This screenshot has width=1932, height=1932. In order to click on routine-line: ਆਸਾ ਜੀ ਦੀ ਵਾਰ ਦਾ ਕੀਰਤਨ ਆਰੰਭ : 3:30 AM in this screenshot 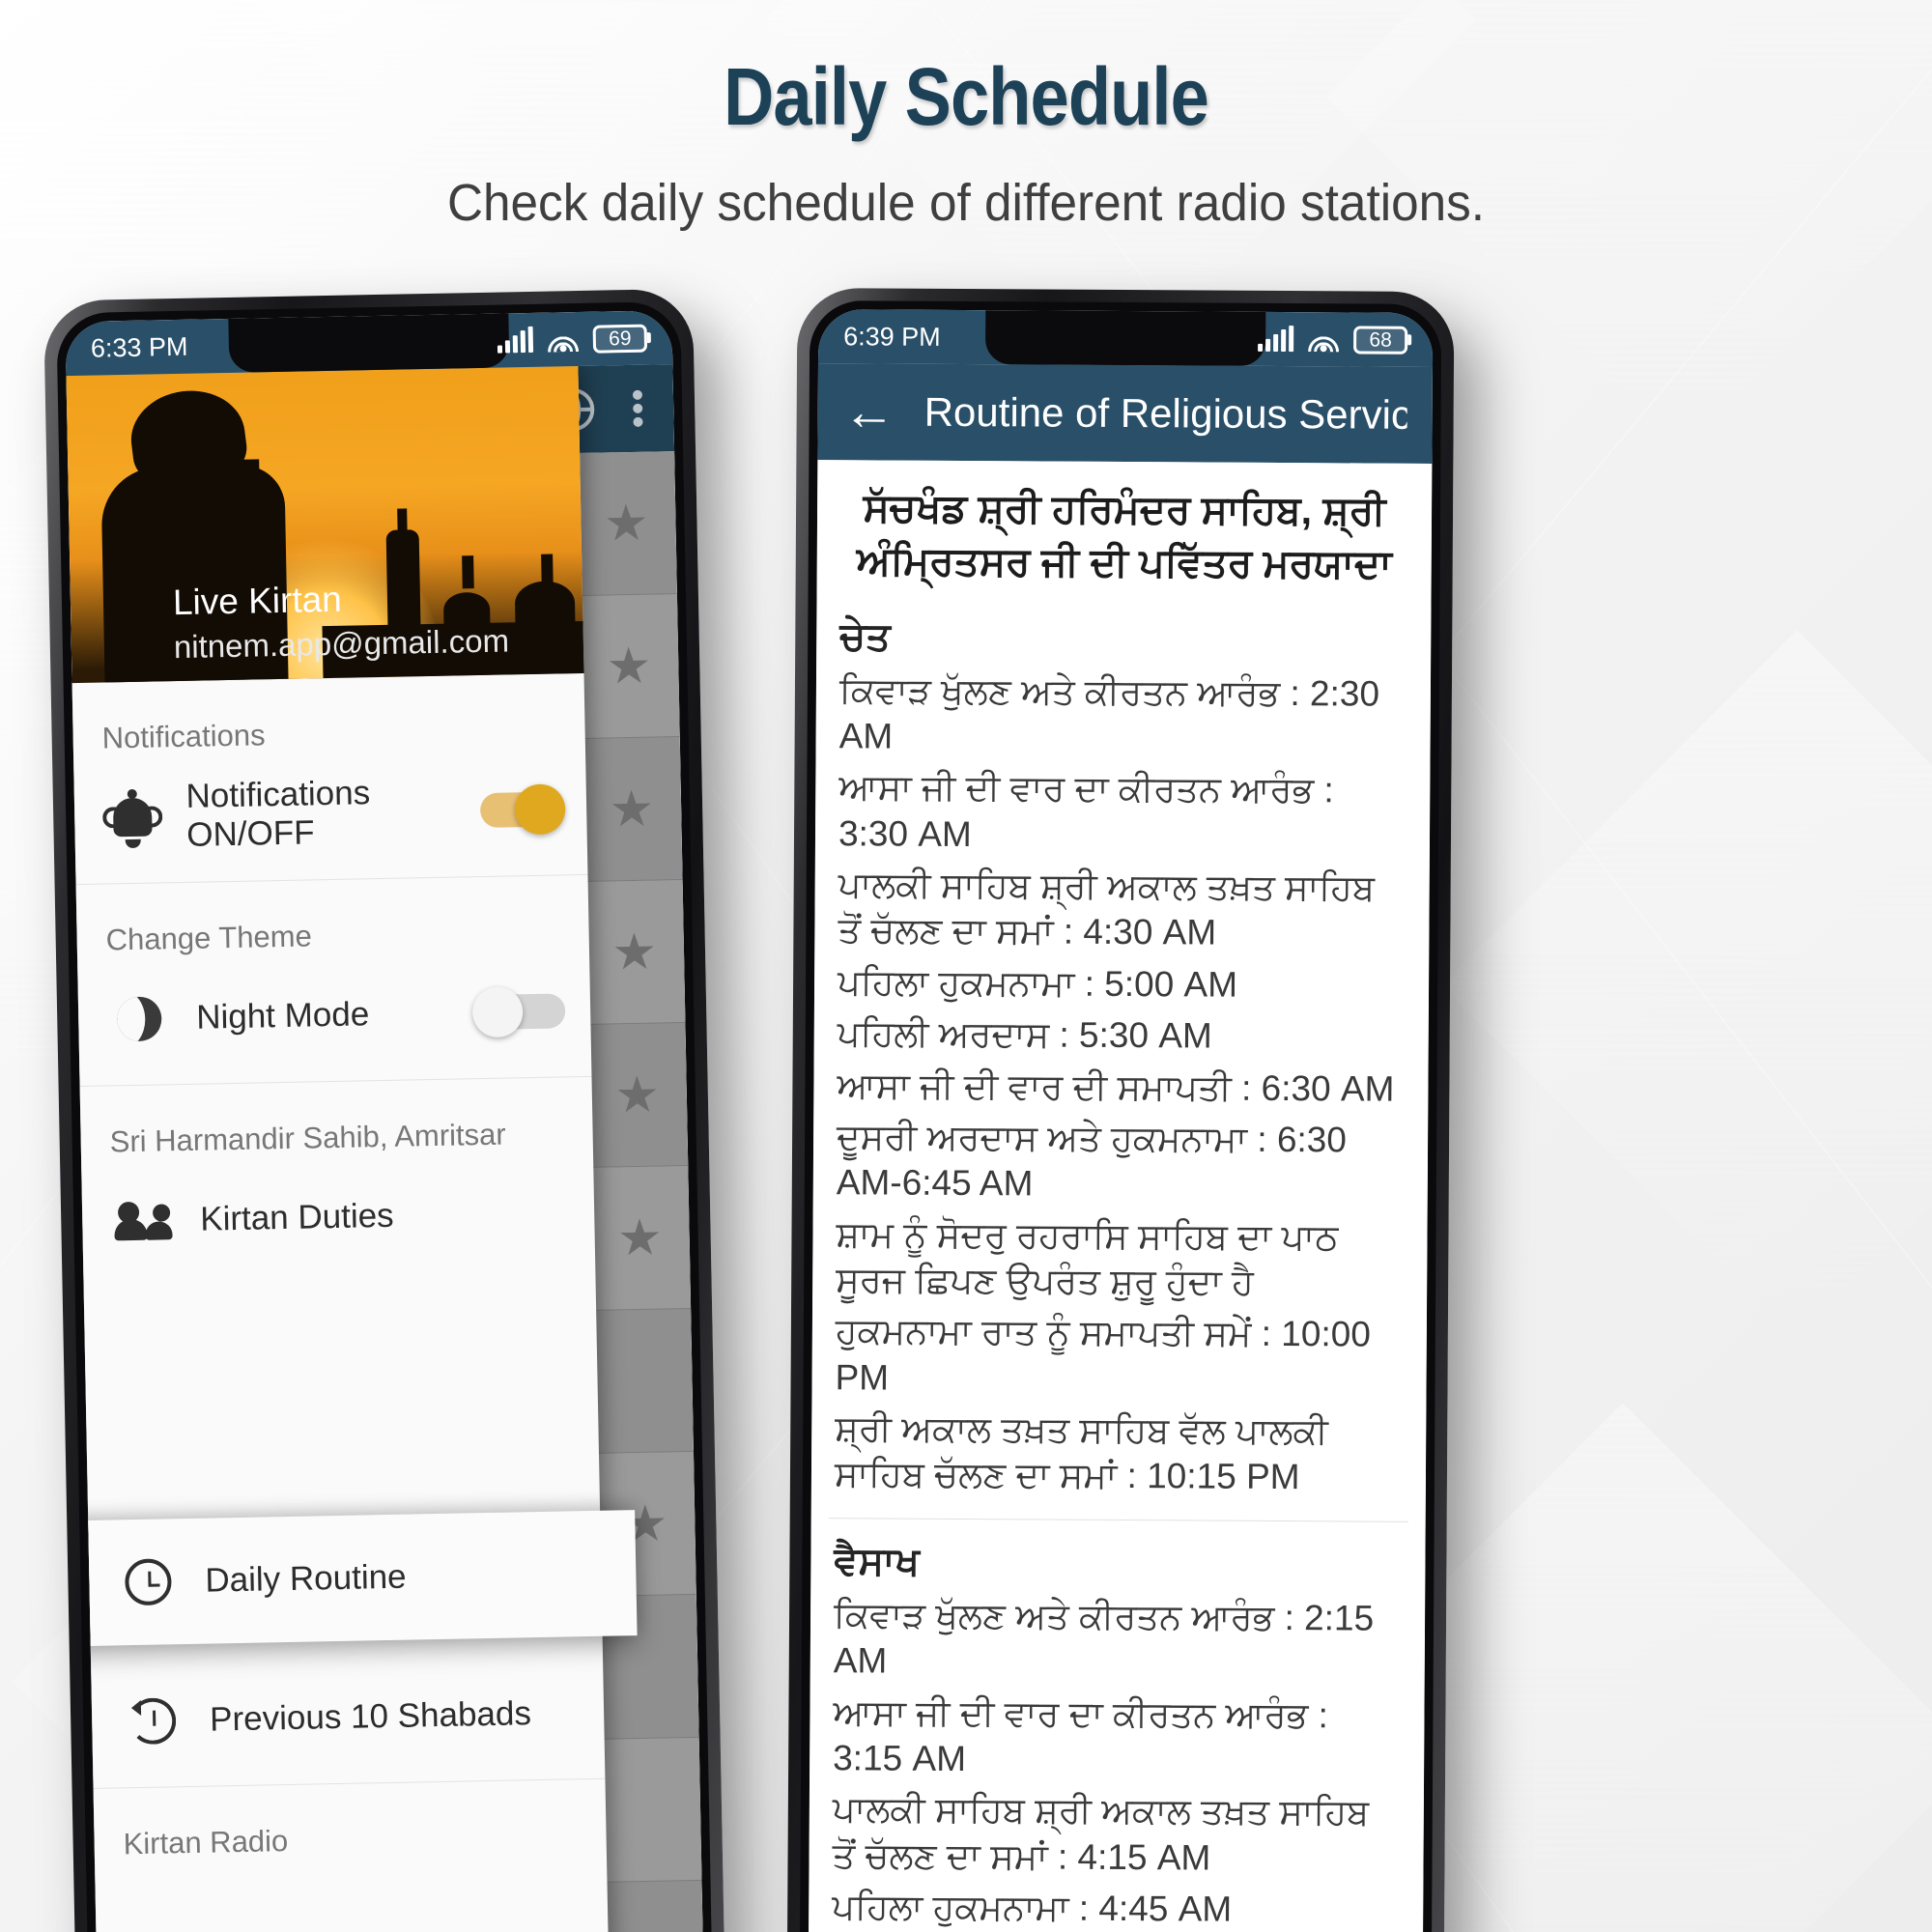, I will do `click(1086, 810)`.